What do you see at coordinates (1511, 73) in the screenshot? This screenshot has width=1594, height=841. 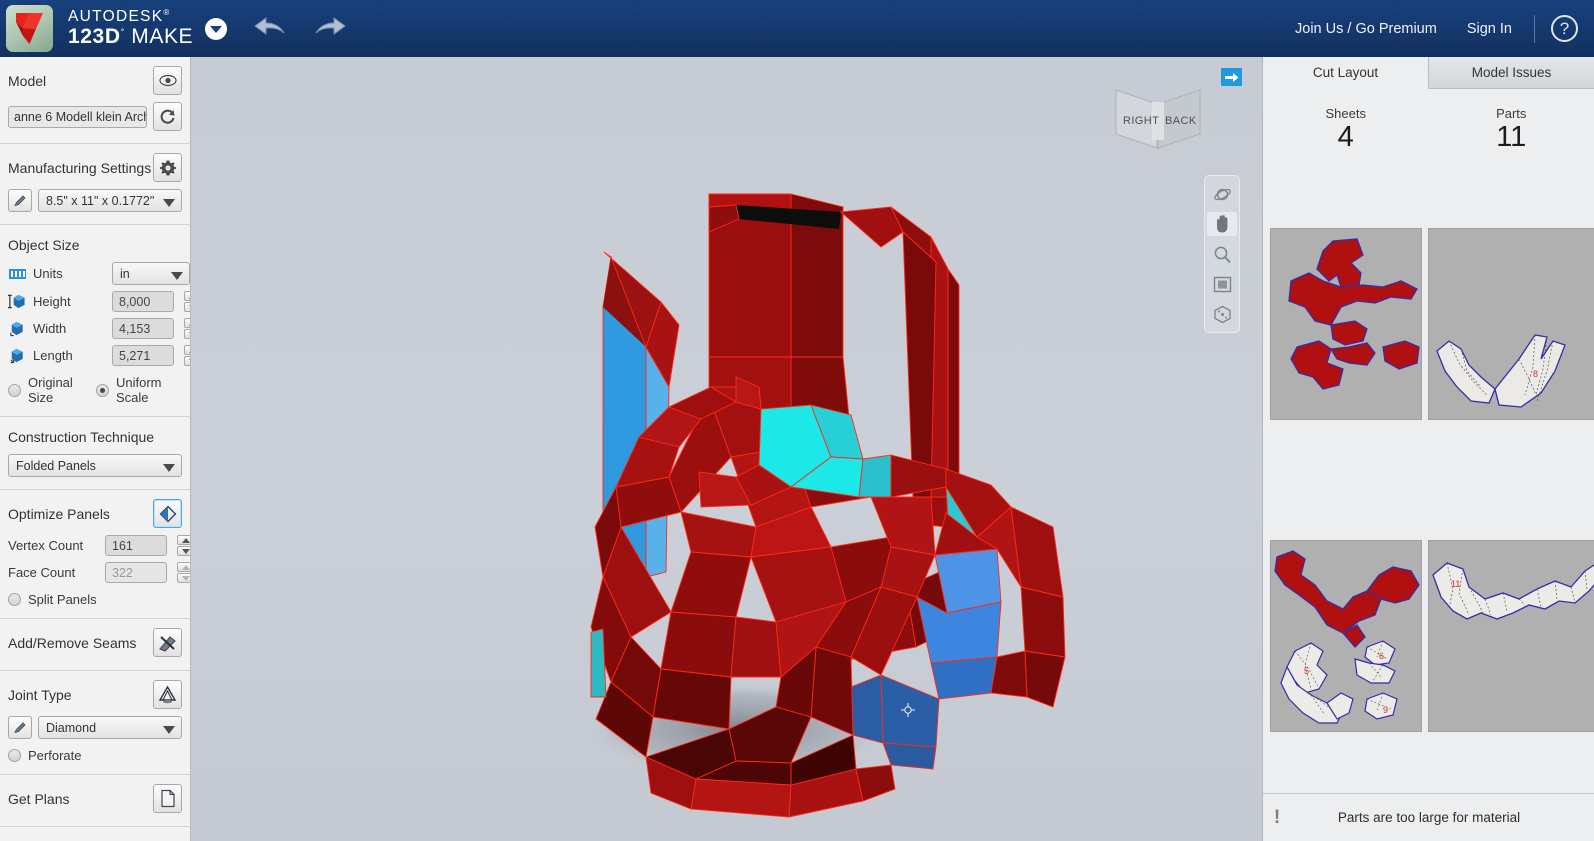 I see `tab-model-issues: Model Issues` at bounding box center [1511, 73].